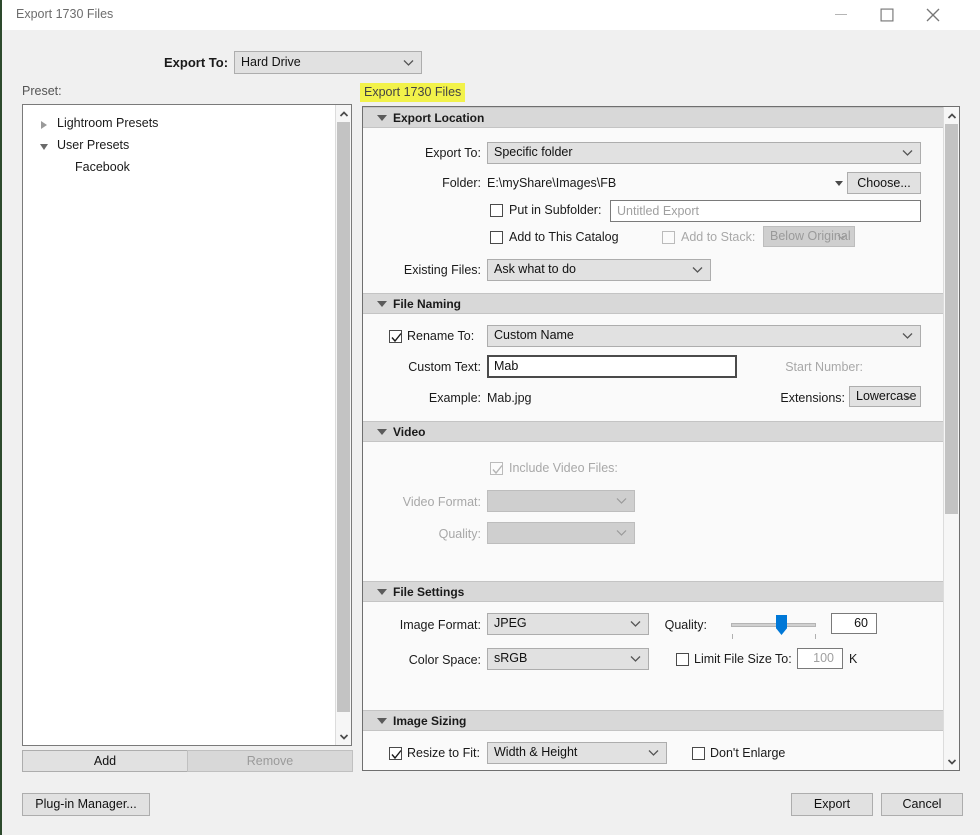  Describe the element at coordinates (781, 625) in the screenshot. I see `jpeg-quality-slider-thumb` at that location.